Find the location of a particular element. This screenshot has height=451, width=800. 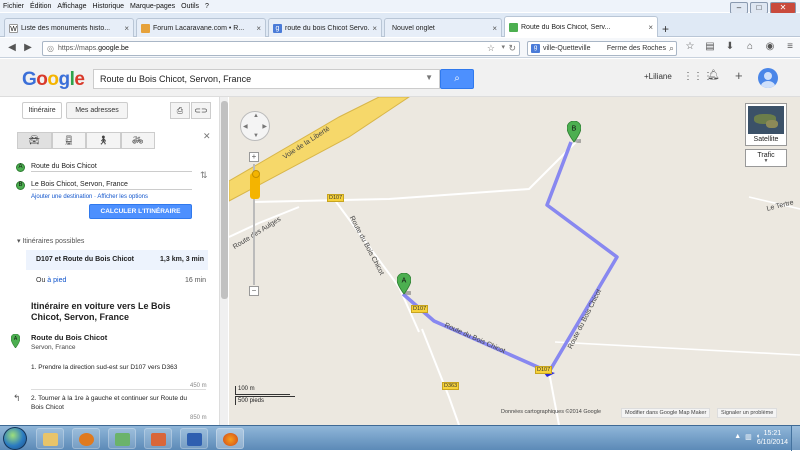

share-plus-icon: + is located at coordinates (739, 75).